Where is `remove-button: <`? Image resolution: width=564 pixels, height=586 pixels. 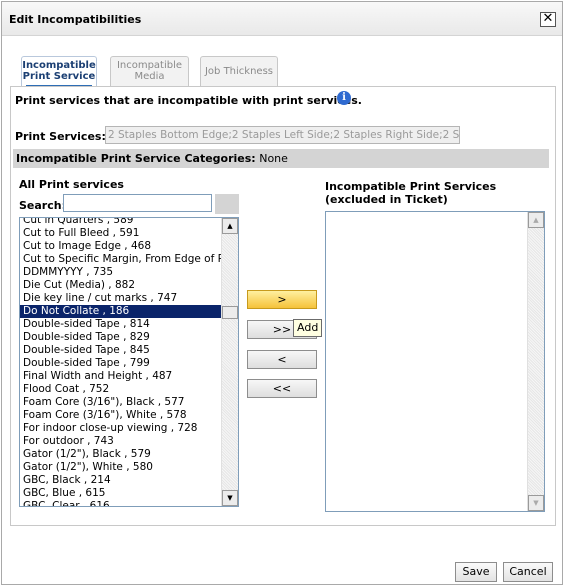
remove-button: < is located at coordinates (282, 359).